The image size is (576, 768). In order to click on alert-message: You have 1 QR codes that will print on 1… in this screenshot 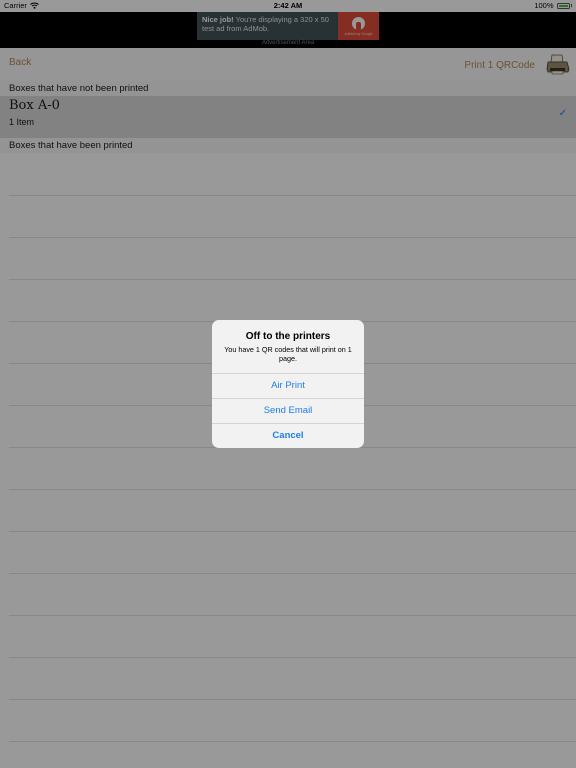, I will do `click(288, 354)`.